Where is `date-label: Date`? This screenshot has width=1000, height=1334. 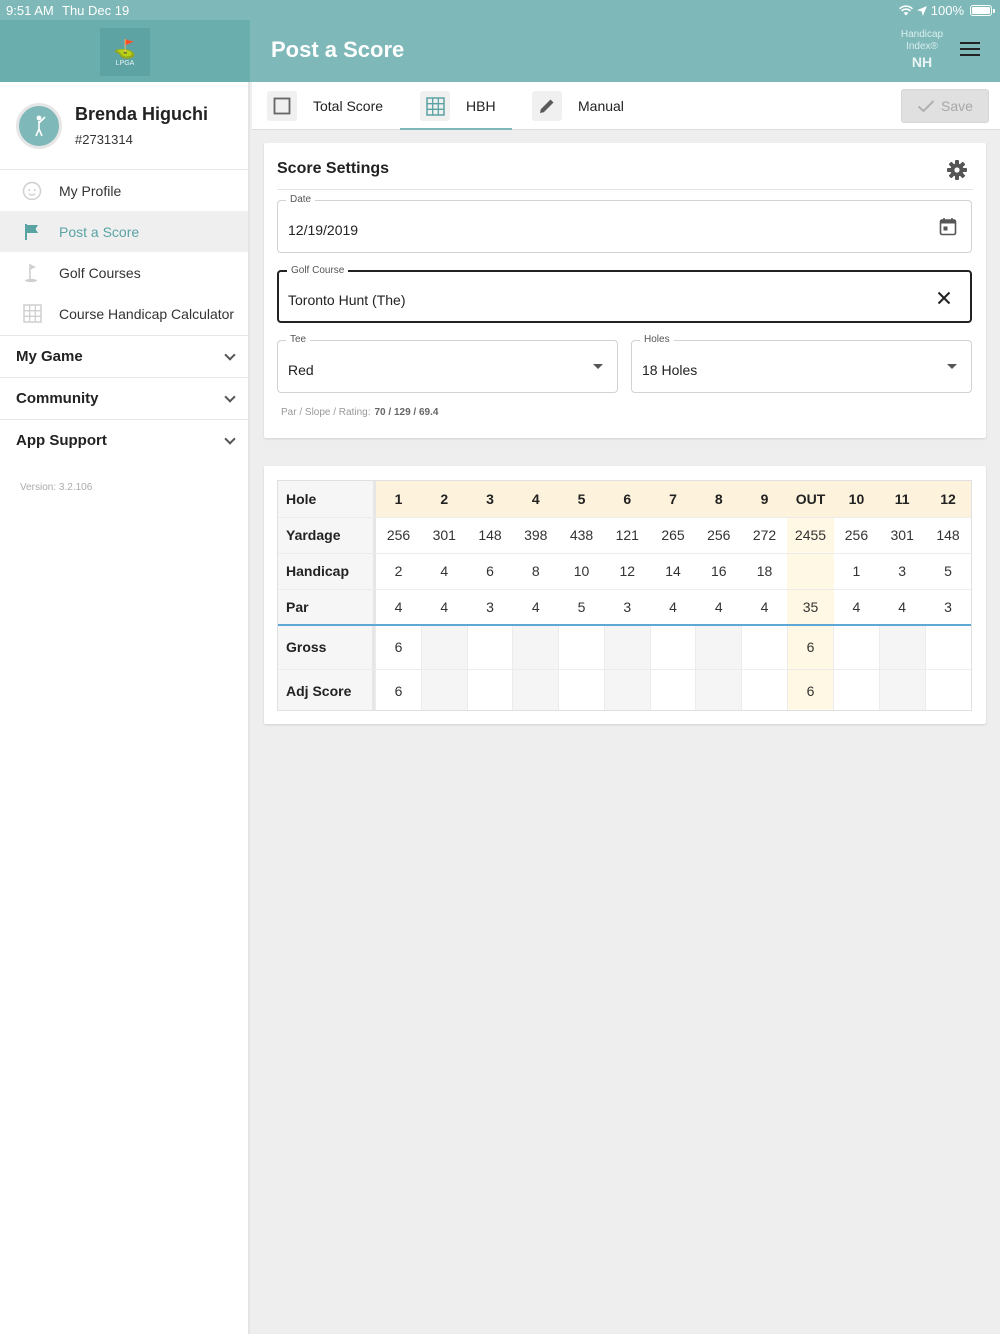 date-label: Date is located at coordinates (301, 199).